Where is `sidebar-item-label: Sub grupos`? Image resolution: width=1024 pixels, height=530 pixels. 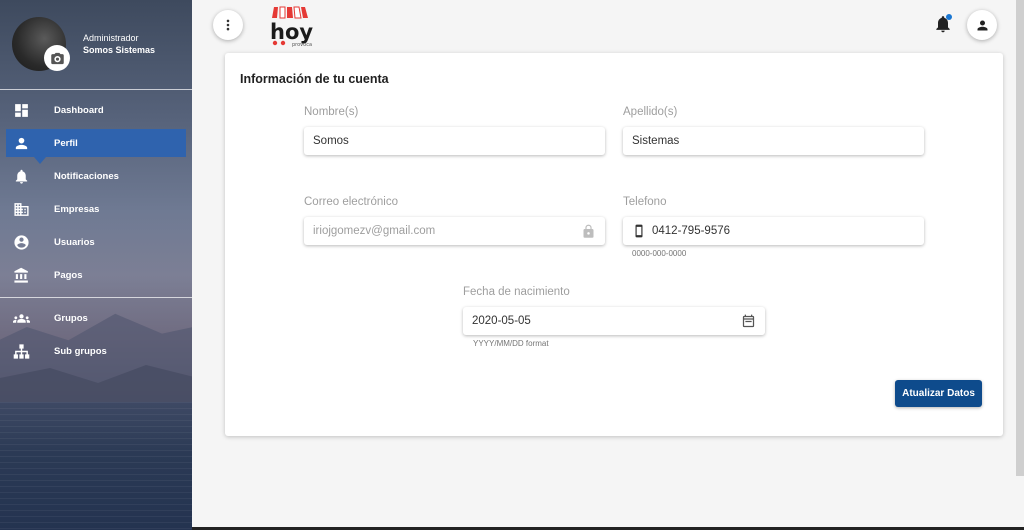 sidebar-item-label: Sub grupos is located at coordinates (80, 351).